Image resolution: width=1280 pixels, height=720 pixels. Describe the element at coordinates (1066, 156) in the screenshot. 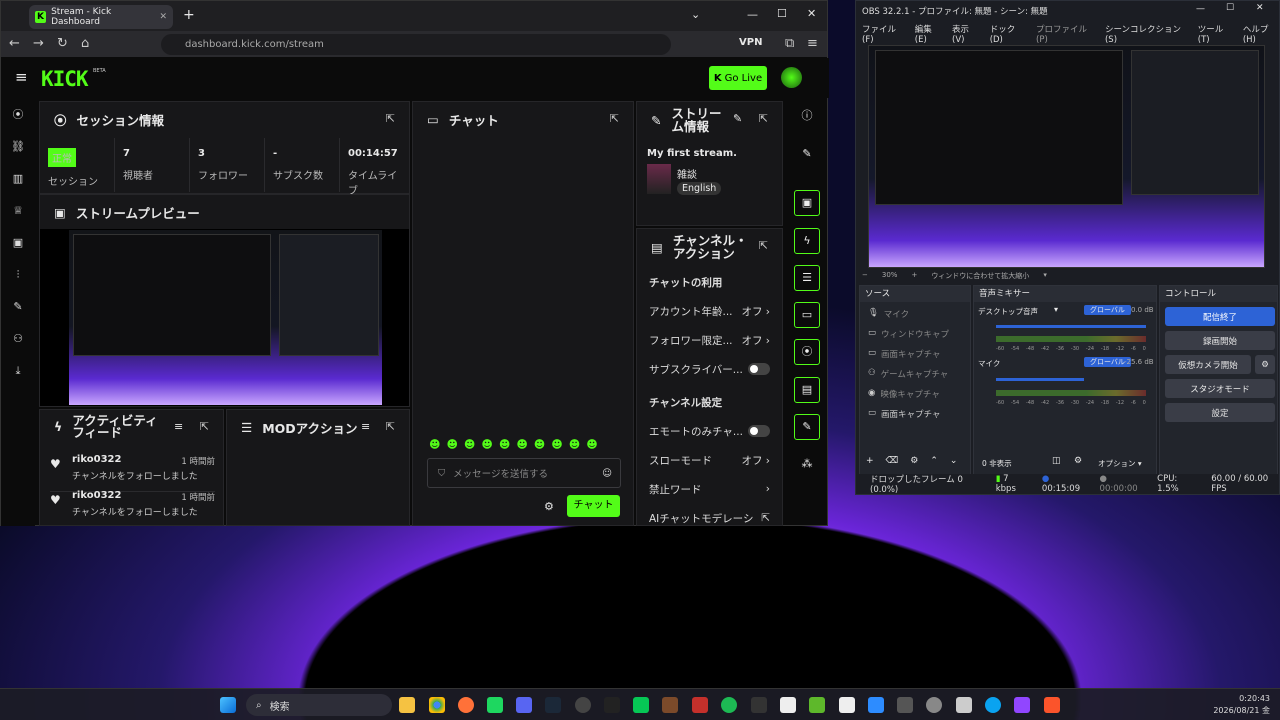

I see `obs-preview-canvas` at that location.